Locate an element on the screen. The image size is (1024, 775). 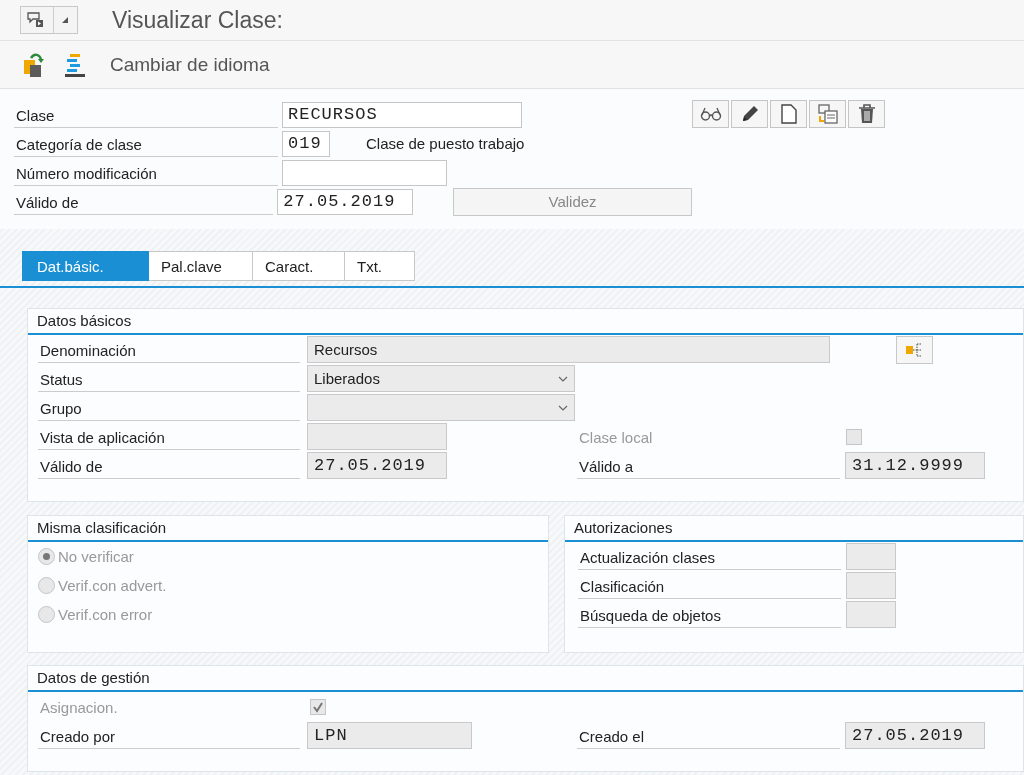
input-field: LPN is located at coordinates (389, 735).